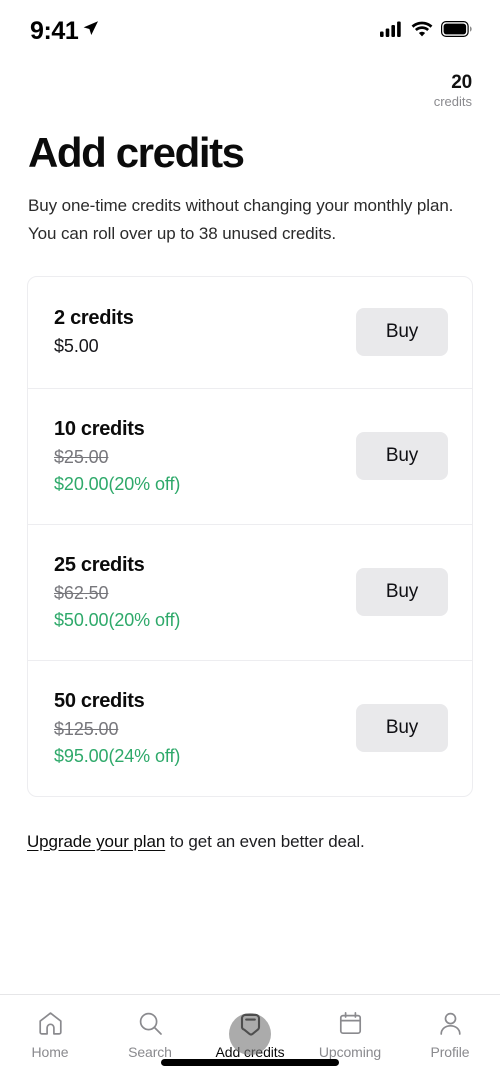  What do you see at coordinates (117, 619) in the screenshot?
I see `credit-package-discount-price: $50.00(20% off)` at bounding box center [117, 619].